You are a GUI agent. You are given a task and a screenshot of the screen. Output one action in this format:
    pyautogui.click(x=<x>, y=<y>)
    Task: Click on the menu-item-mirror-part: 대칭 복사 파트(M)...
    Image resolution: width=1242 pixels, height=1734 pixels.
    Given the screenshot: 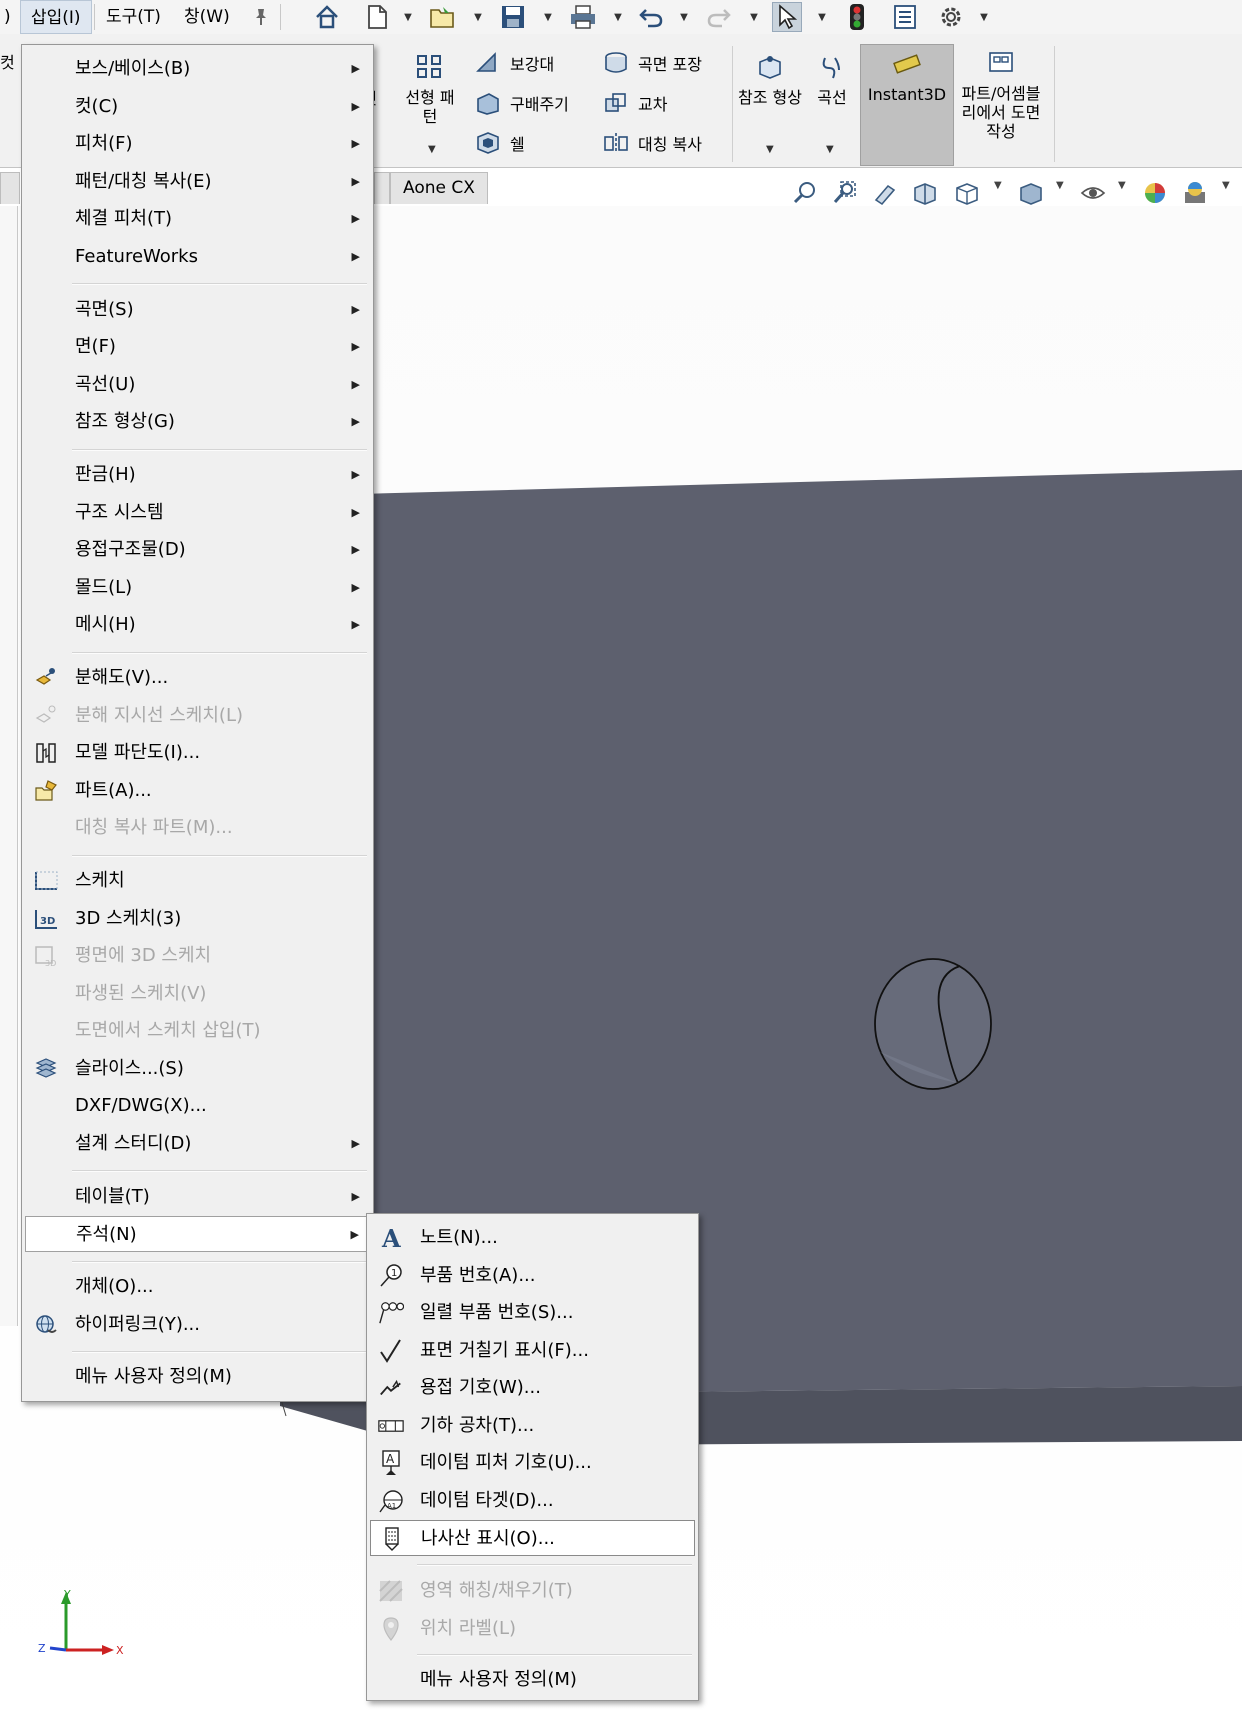 What is the action you would take?
    pyautogui.click(x=197, y=828)
    